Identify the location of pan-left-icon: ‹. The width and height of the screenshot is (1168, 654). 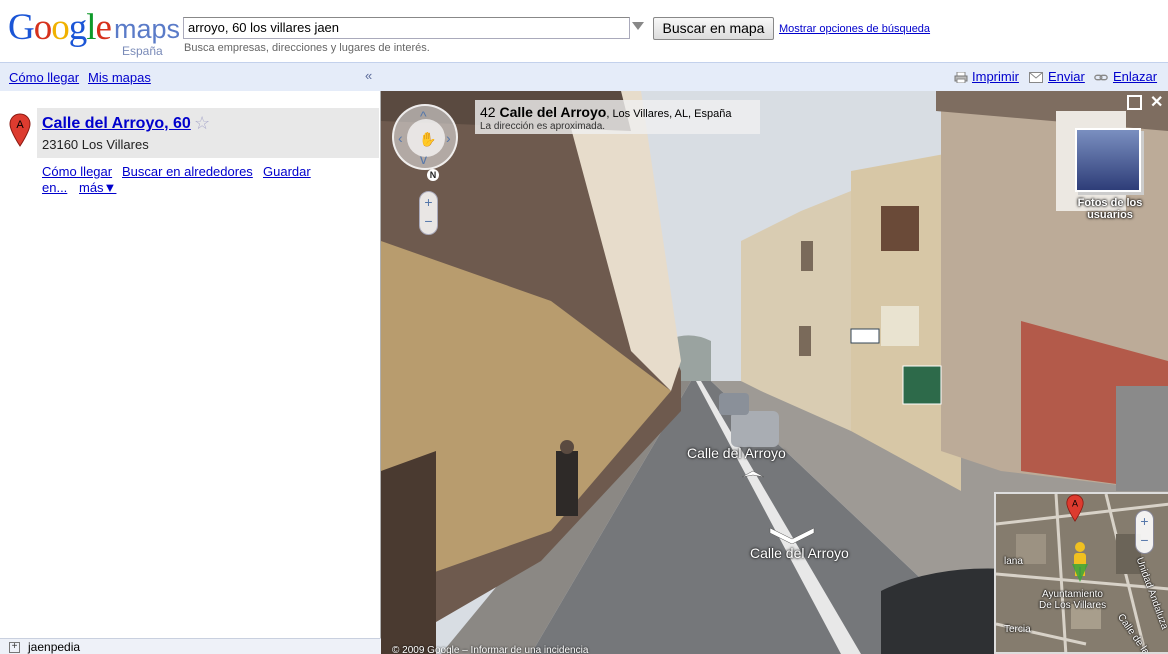
(400, 138).